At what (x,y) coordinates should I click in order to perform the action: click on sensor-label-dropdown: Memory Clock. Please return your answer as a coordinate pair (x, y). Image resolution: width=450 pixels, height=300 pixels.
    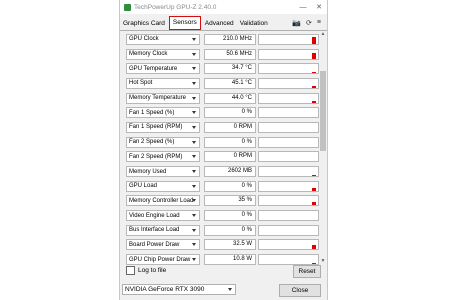
    Looking at the image, I should click on (163, 54).